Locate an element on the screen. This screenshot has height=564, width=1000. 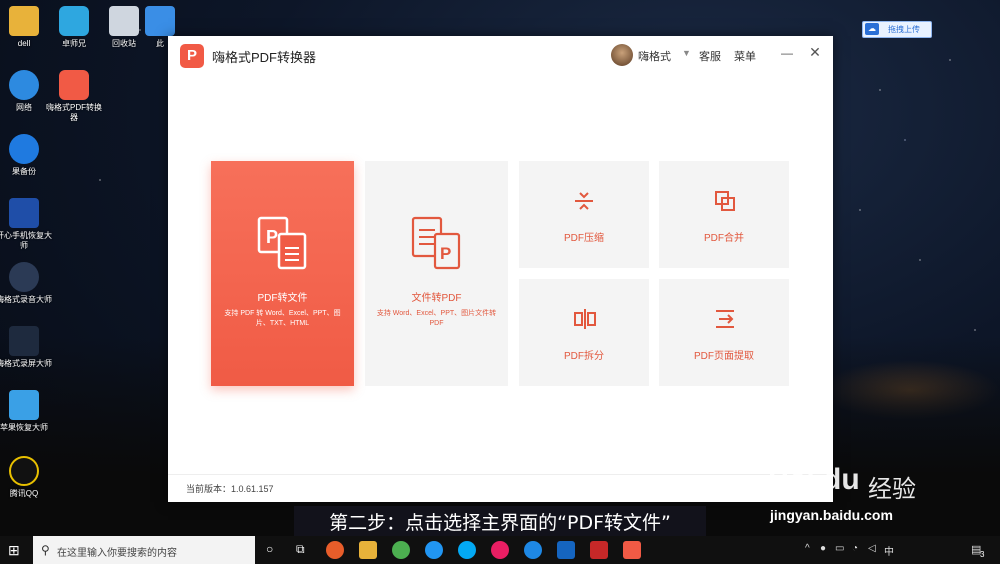
tray-chevron-up-icon: ^ is located at coordinates (807, 548).